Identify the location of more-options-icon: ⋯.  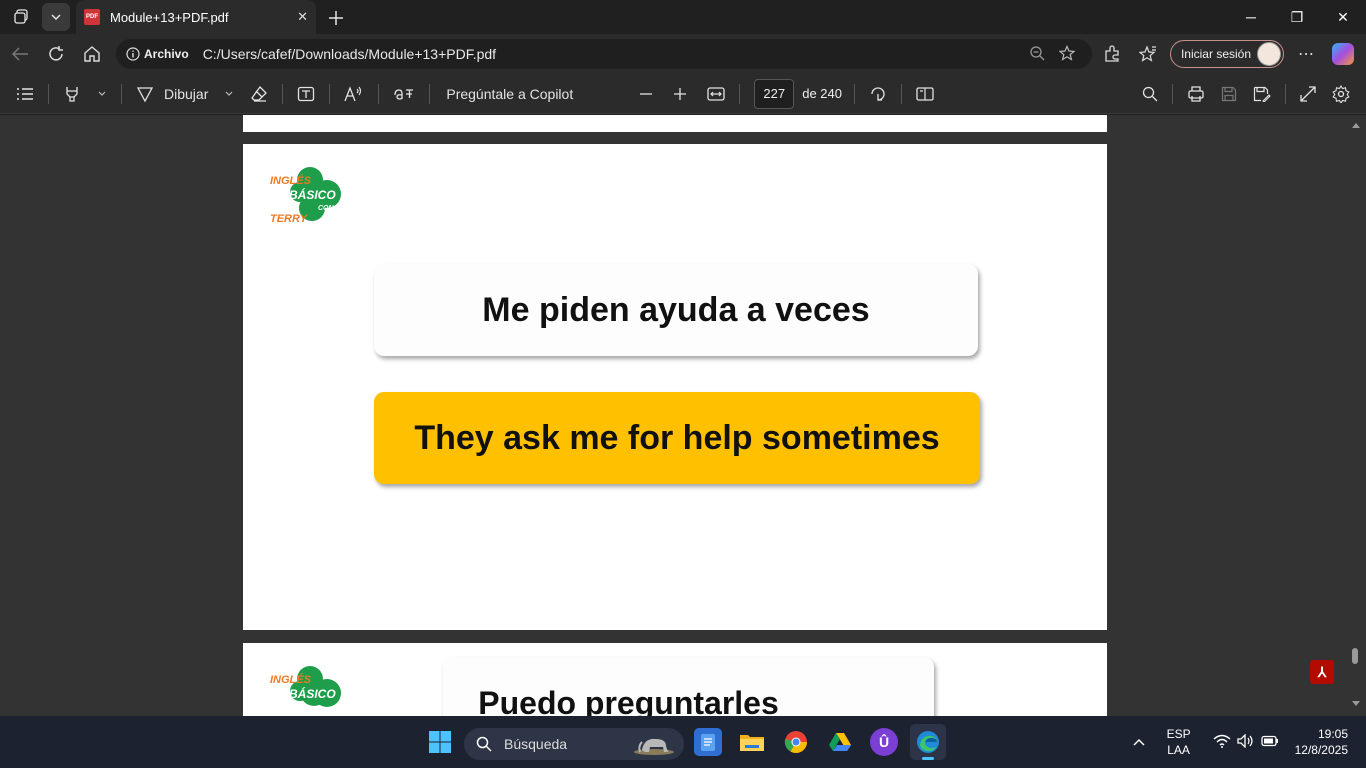
(1306, 54).